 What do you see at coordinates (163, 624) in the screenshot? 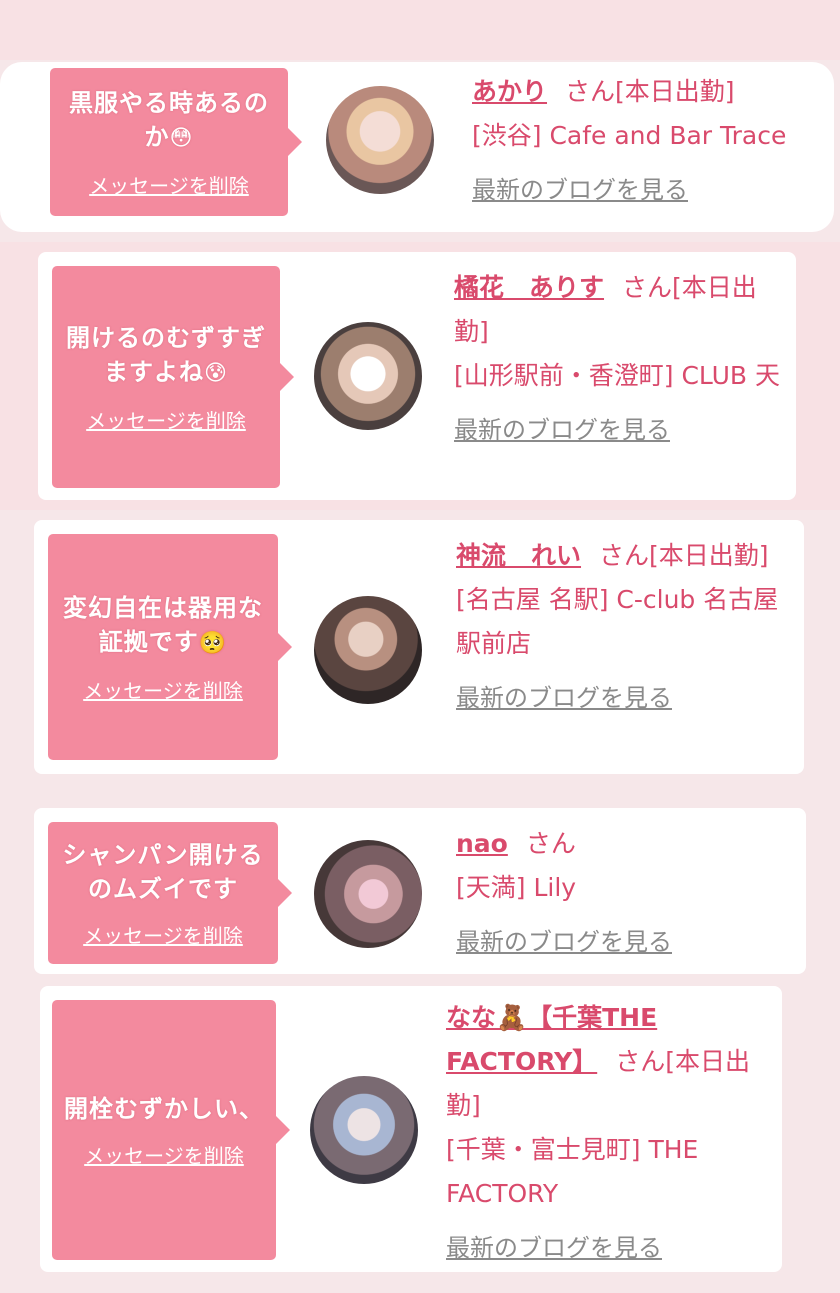
I see `message-text: 変幻自在は器用な証拠です🥺` at bounding box center [163, 624].